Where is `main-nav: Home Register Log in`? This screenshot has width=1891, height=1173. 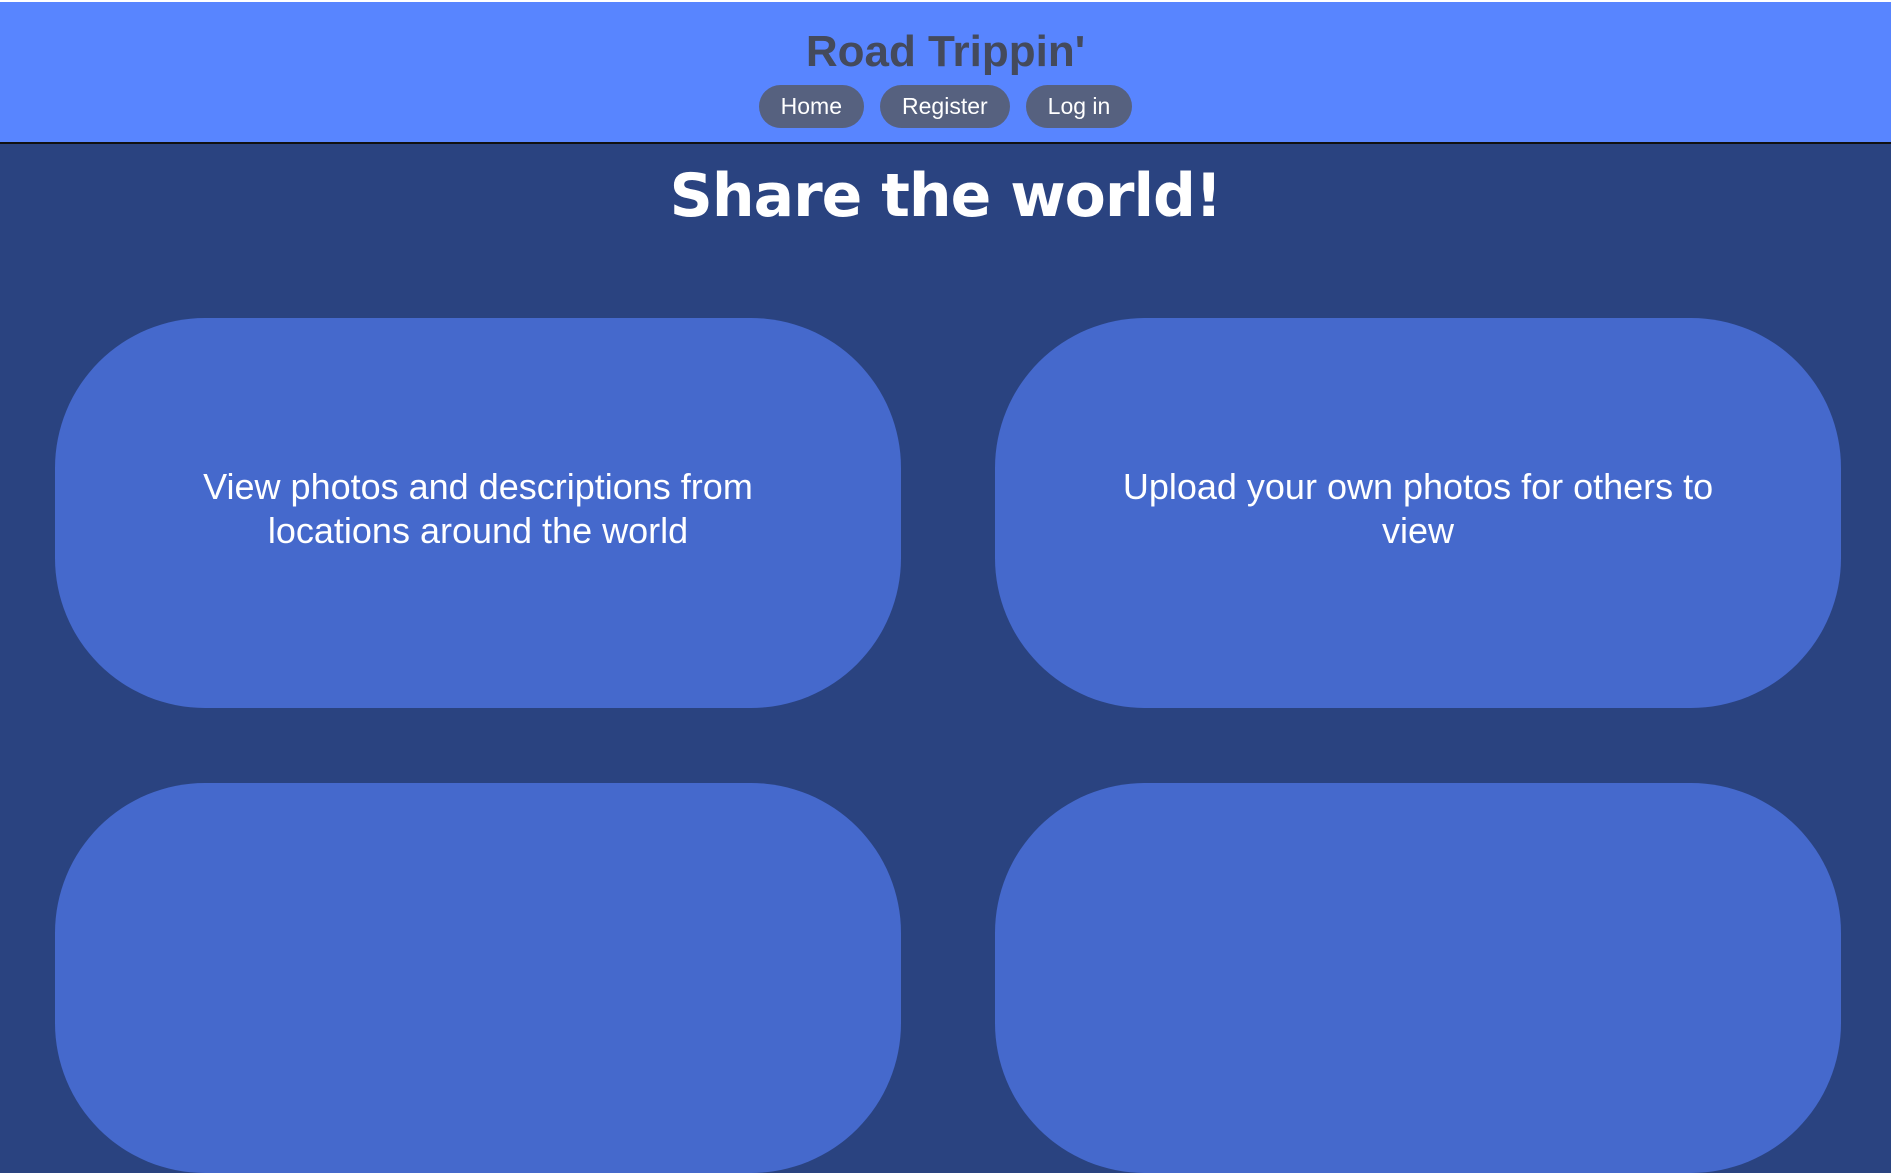 main-nav: Home Register Log in is located at coordinates (945, 106).